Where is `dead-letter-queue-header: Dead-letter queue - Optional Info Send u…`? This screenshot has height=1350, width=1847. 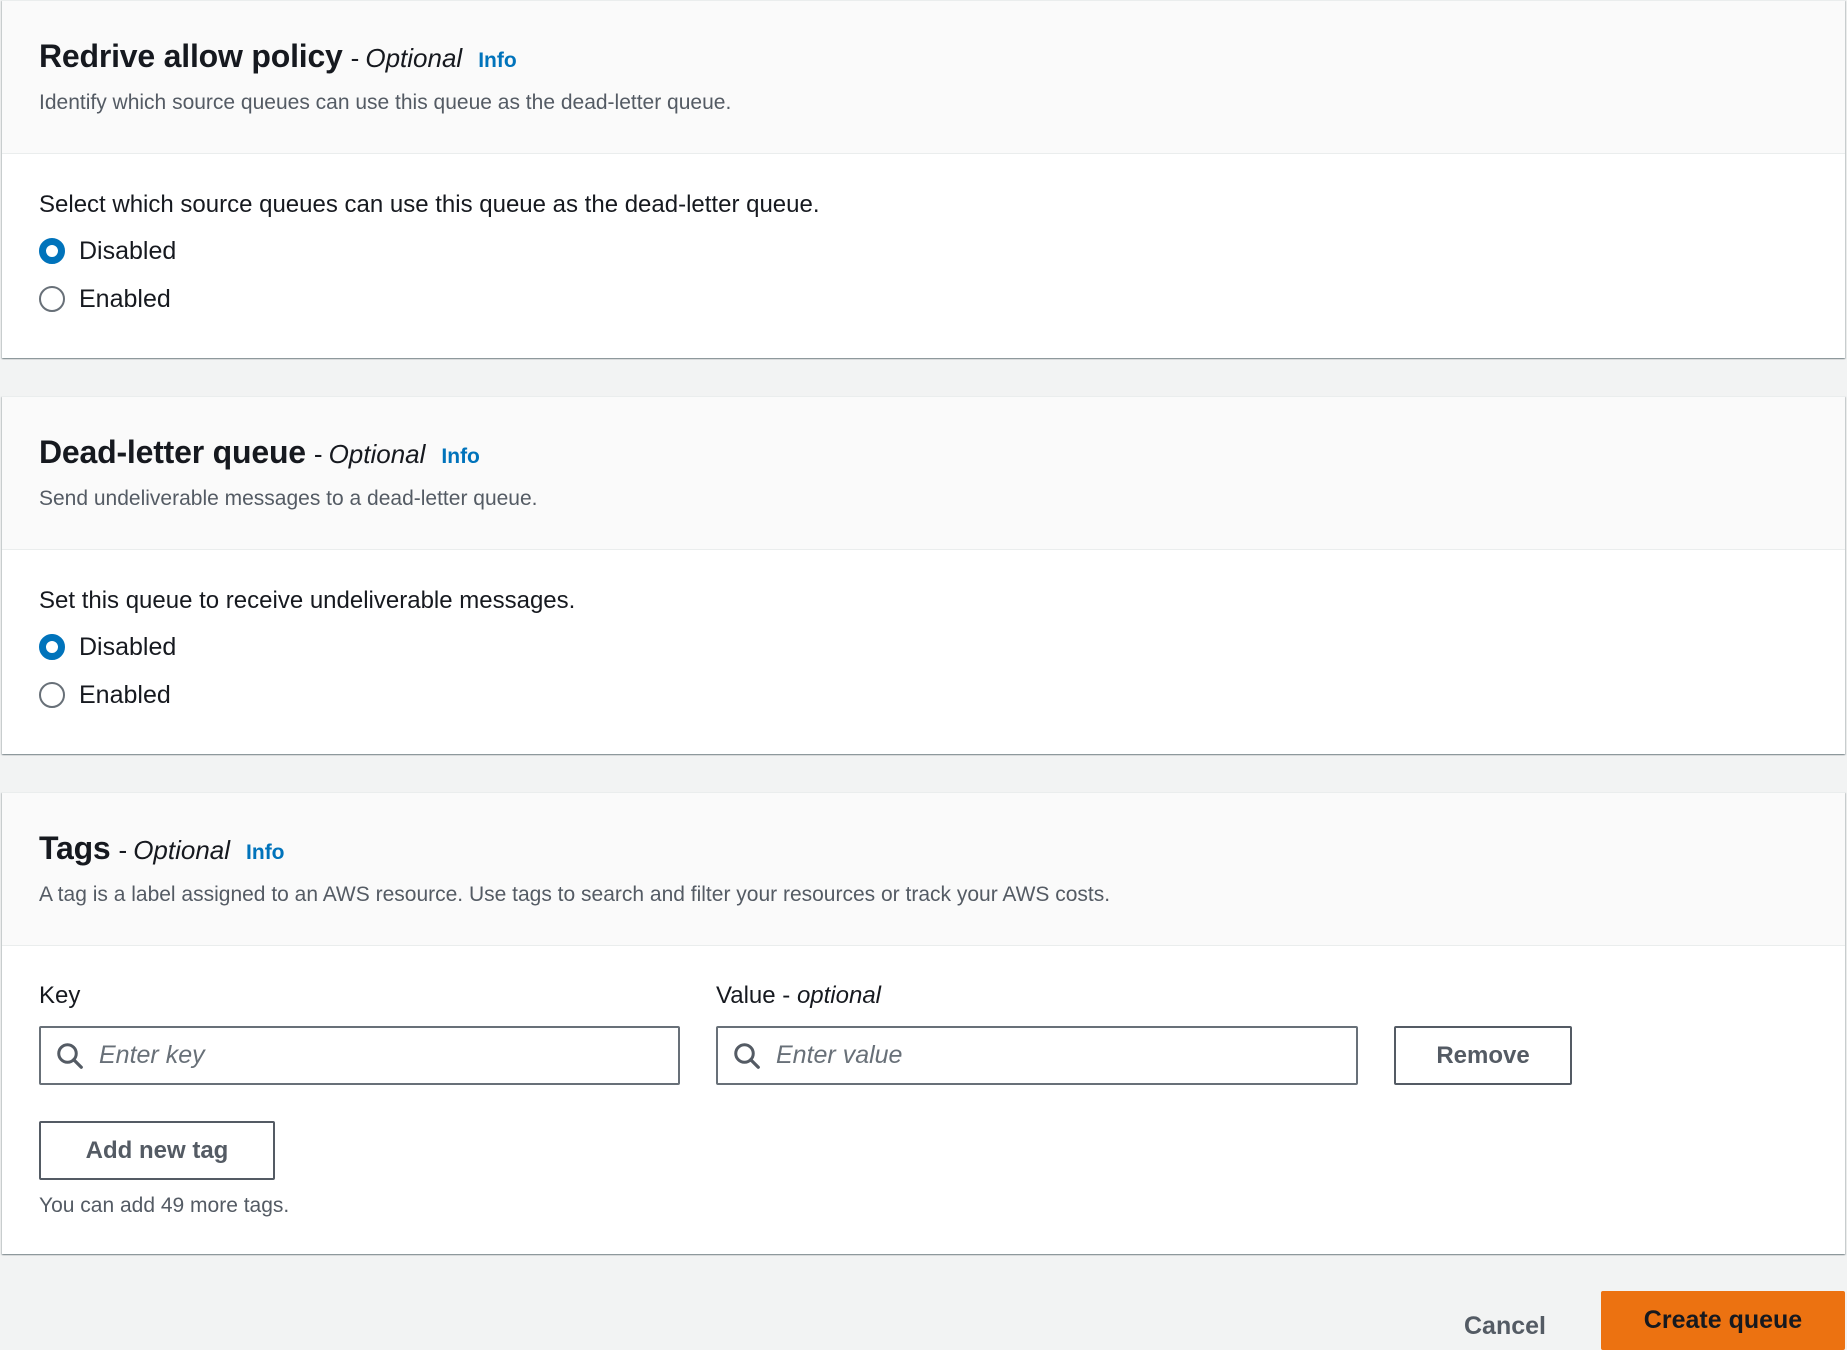
dead-letter-queue-header: Dead-letter queue - Optional Info Send u… is located at coordinates (923, 473).